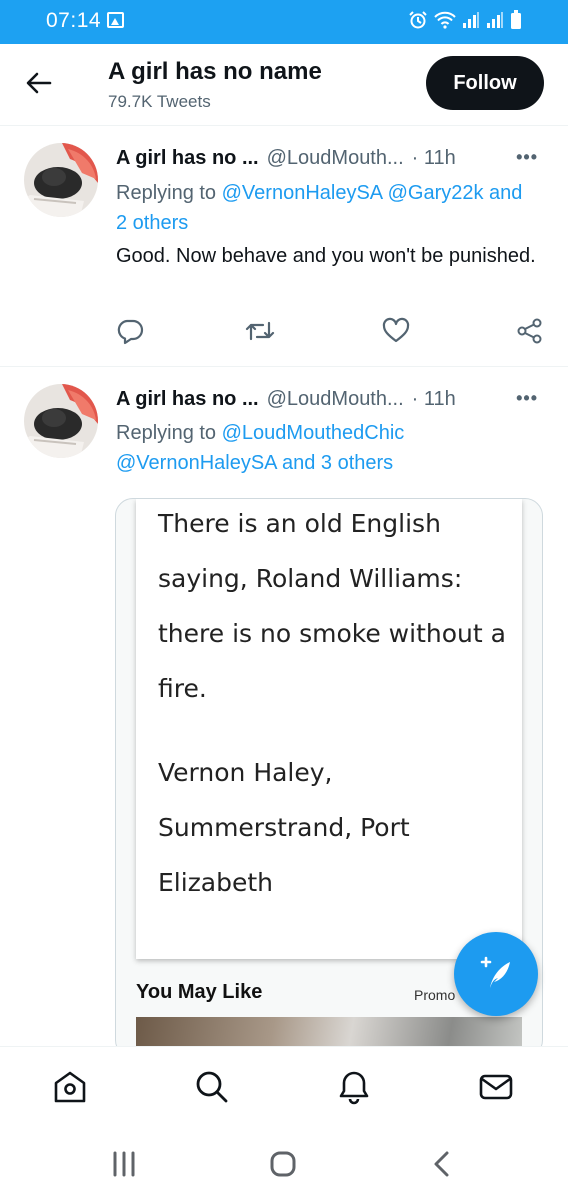 This screenshot has width=568, height=1200. What do you see at coordinates (159, 101) in the screenshot?
I see `tweet-count: 79.7K Tweets` at bounding box center [159, 101].